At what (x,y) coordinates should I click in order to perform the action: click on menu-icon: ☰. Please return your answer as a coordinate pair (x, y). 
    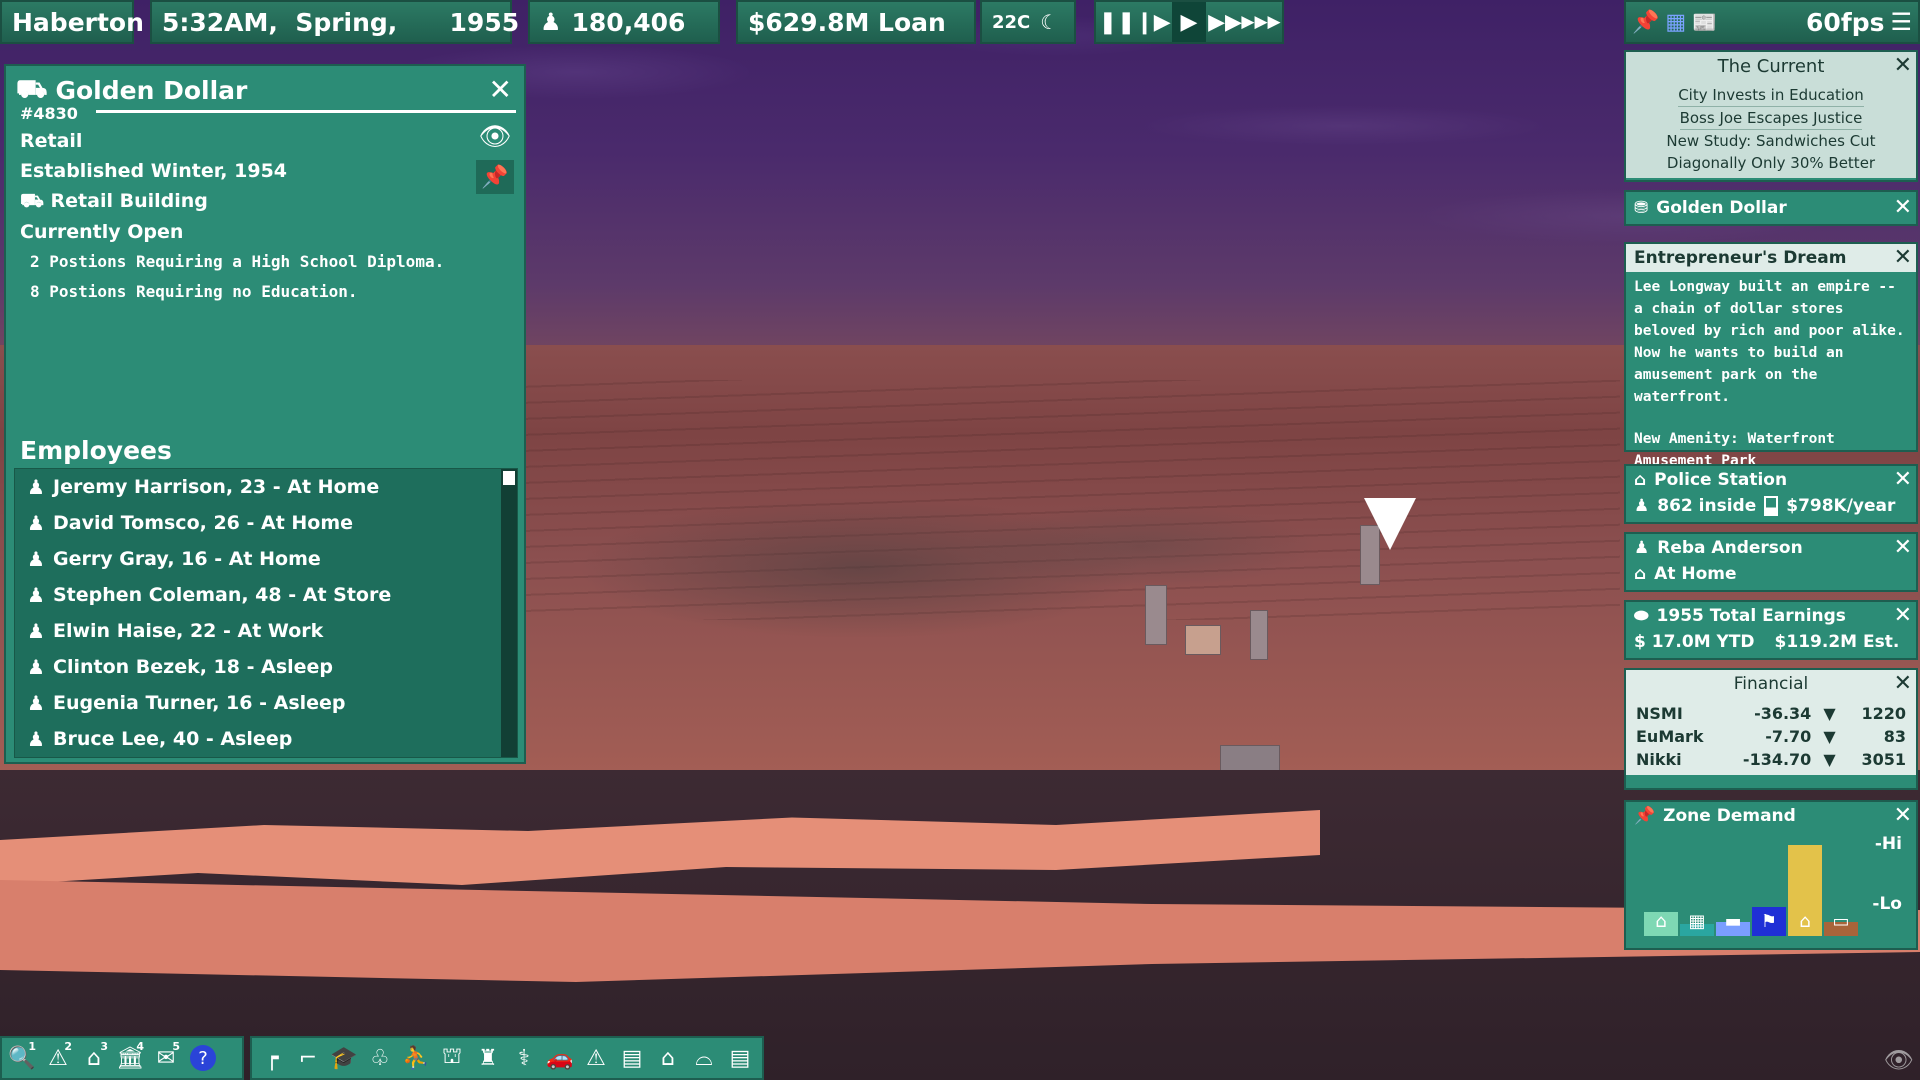
    Looking at the image, I should click on (1901, 22).